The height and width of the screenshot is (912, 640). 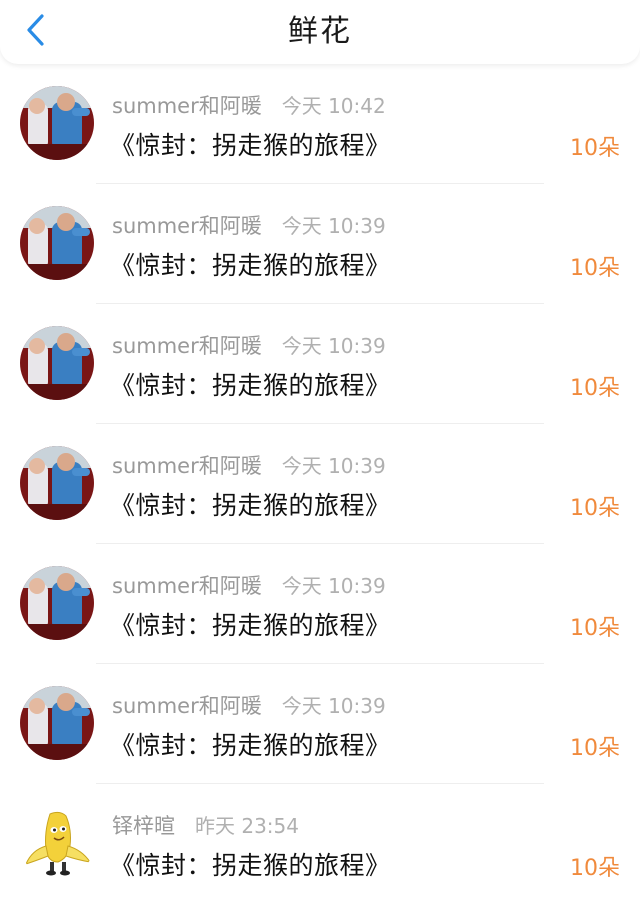 I want to click on timestamp: 今天 10:42, so click(x=333, y=106).